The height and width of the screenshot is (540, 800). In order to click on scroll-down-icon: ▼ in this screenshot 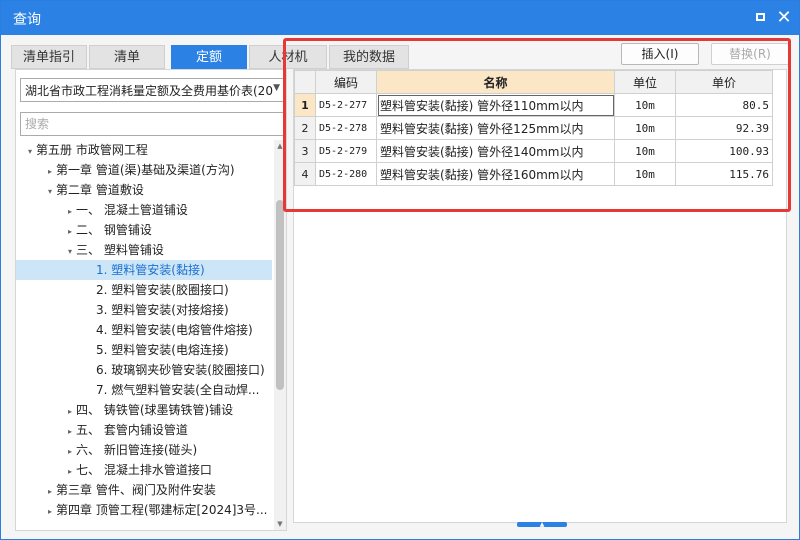, I will do `click(280, 524)`.